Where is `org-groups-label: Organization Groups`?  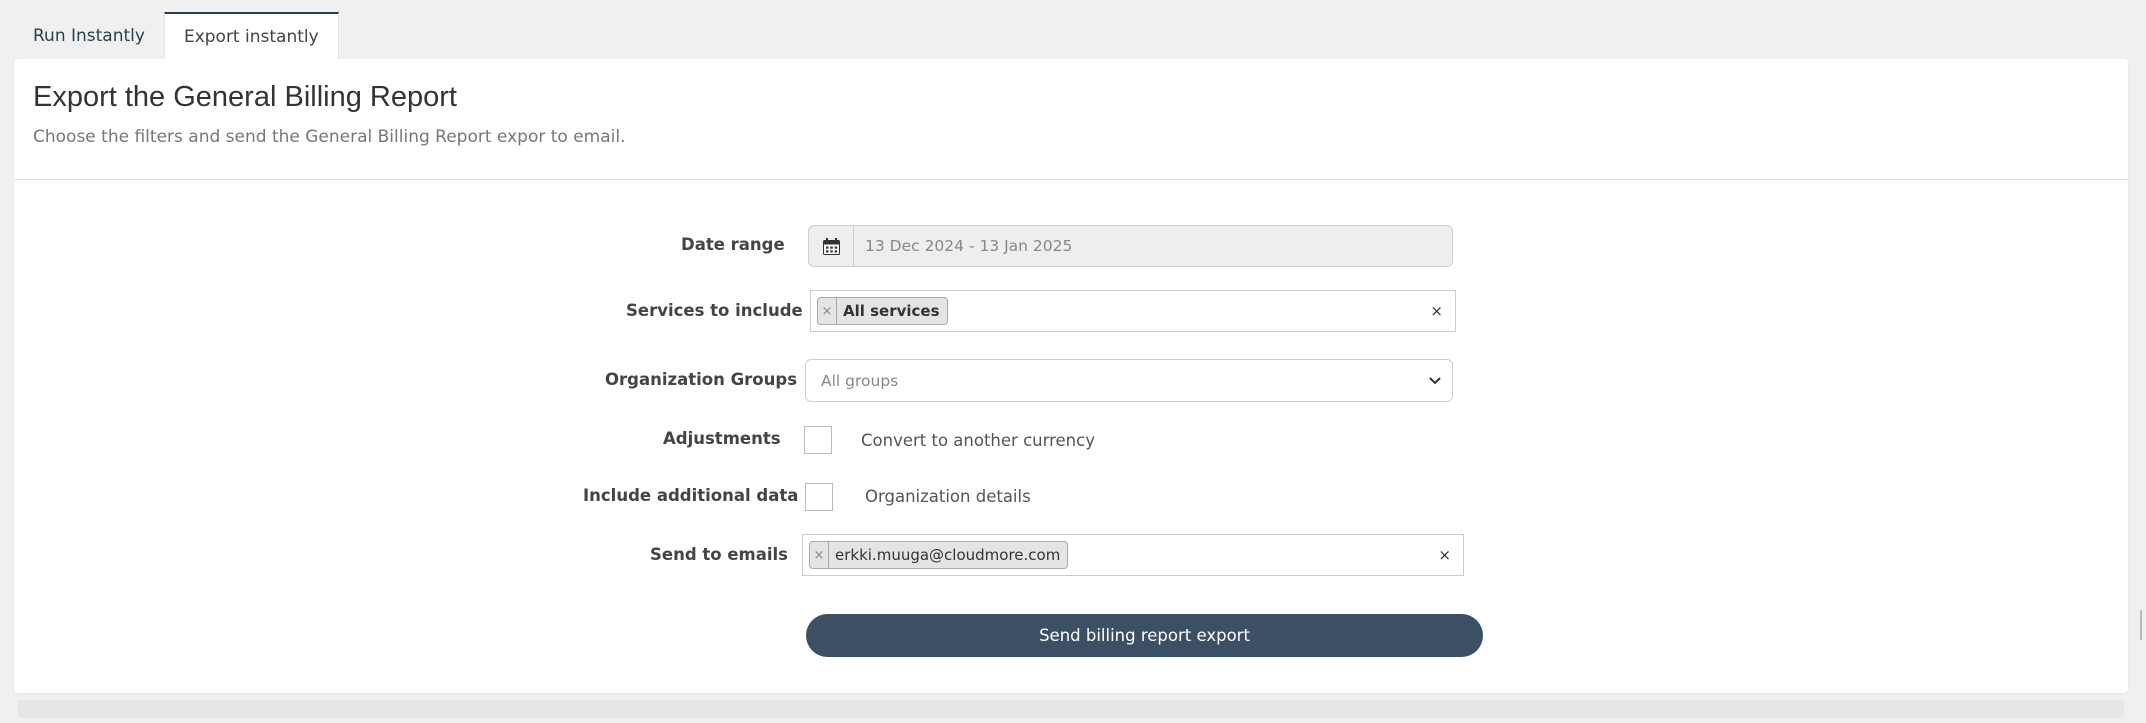 org-groups-label: Organization Groups is located at coordinates (701, 379).